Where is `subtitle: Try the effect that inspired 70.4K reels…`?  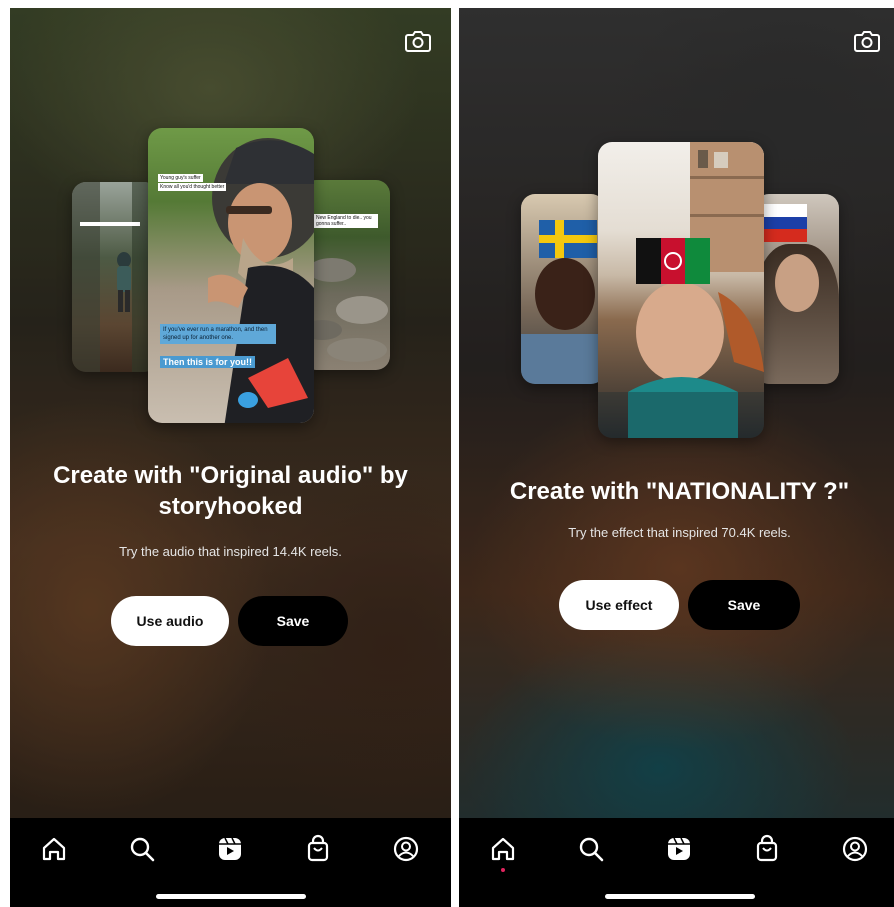 subtitle: Try the effect that inspired 70.4K reels… is located at coordinates (679, 532).